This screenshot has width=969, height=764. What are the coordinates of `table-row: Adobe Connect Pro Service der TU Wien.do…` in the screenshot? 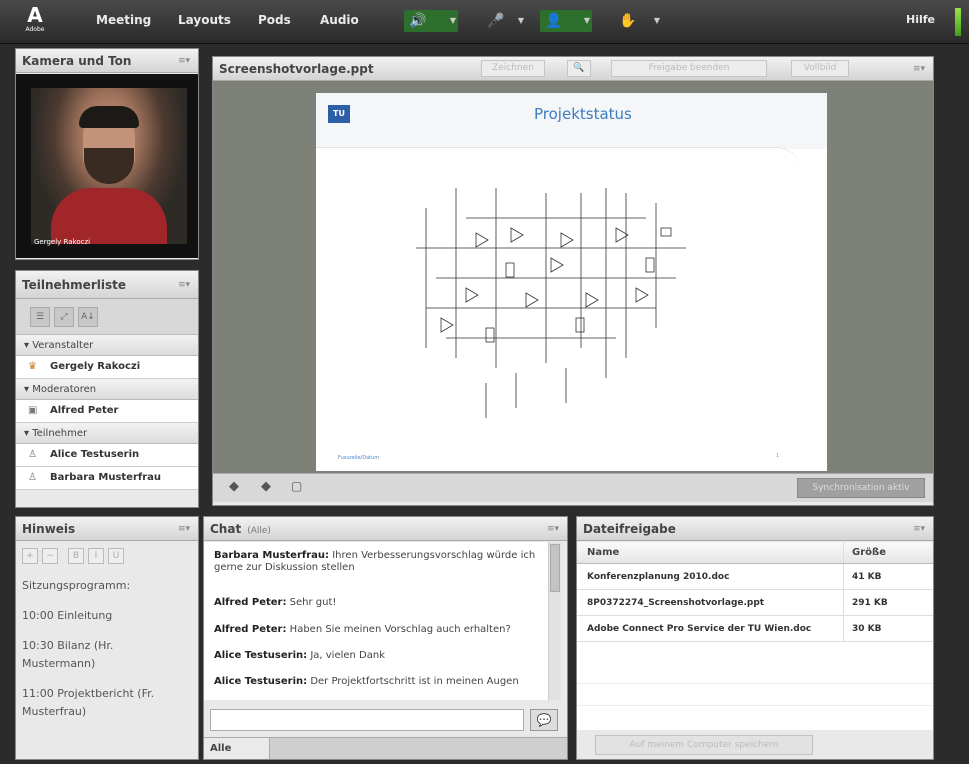 It's located at (755, 629).